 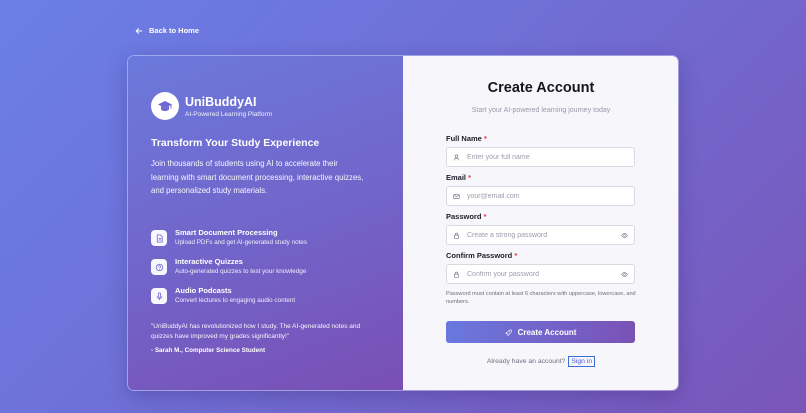 I want to click on full-name-input, so click(x=547, y=157).